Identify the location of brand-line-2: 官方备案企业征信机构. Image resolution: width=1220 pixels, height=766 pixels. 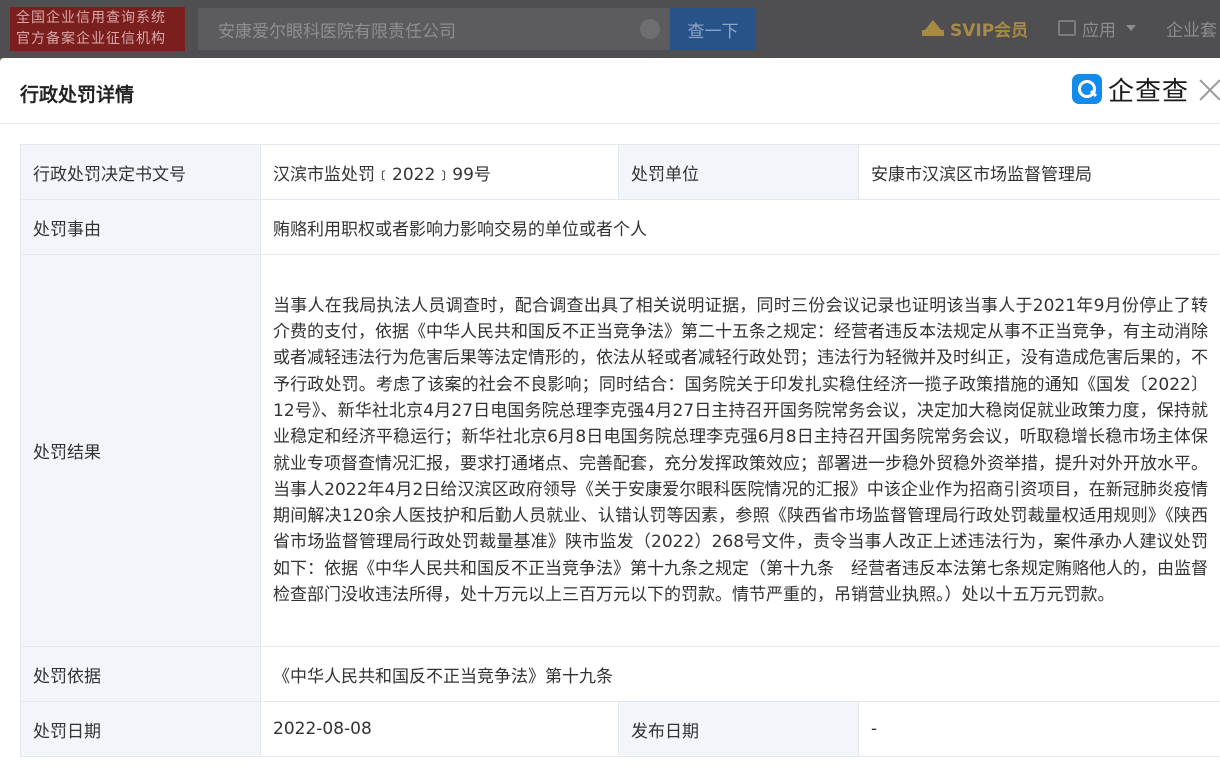
(91, 39).